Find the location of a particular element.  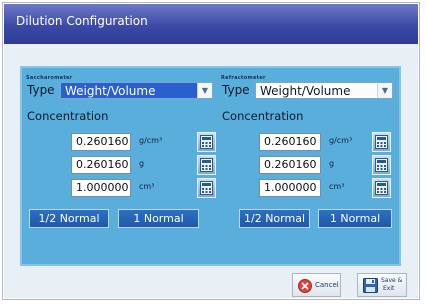

saccharometer-density-unit: g/cm³ is located at coordinates (151, 140).